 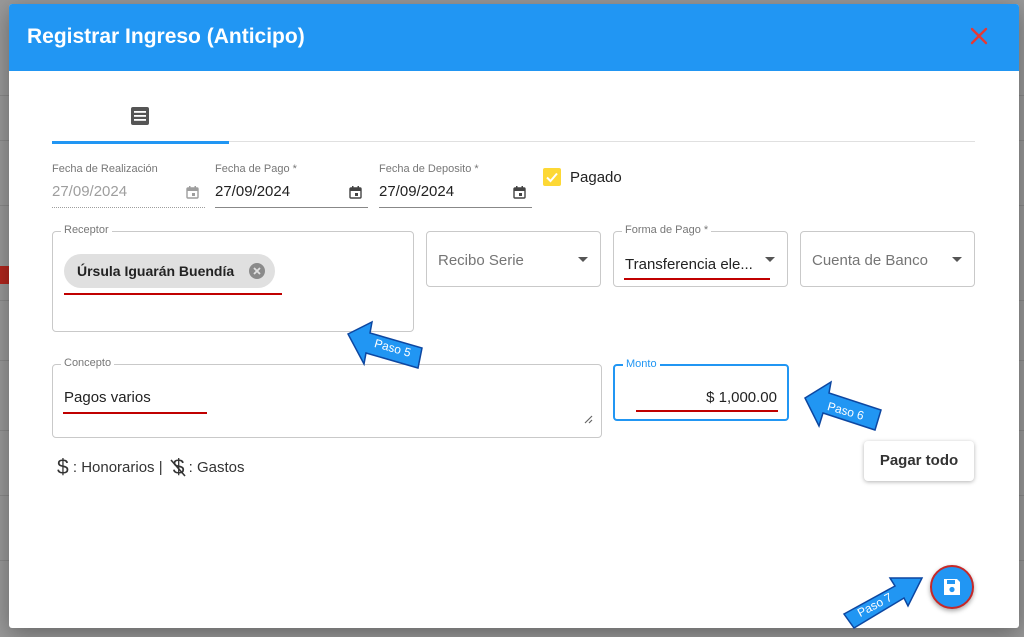 I want to click on fecha-realizacion-value: 27/09/2024, so click(x=90, y=191).